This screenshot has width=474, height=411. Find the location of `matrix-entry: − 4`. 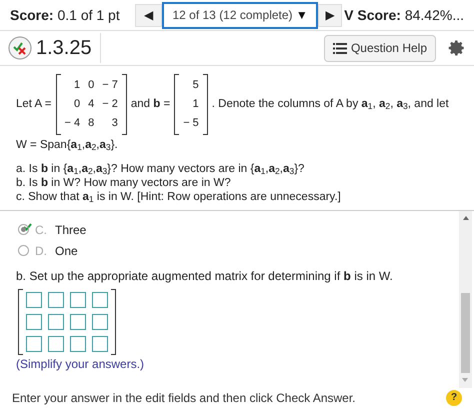

matrix-entry: − 4 is located at coordinates (72, 123).